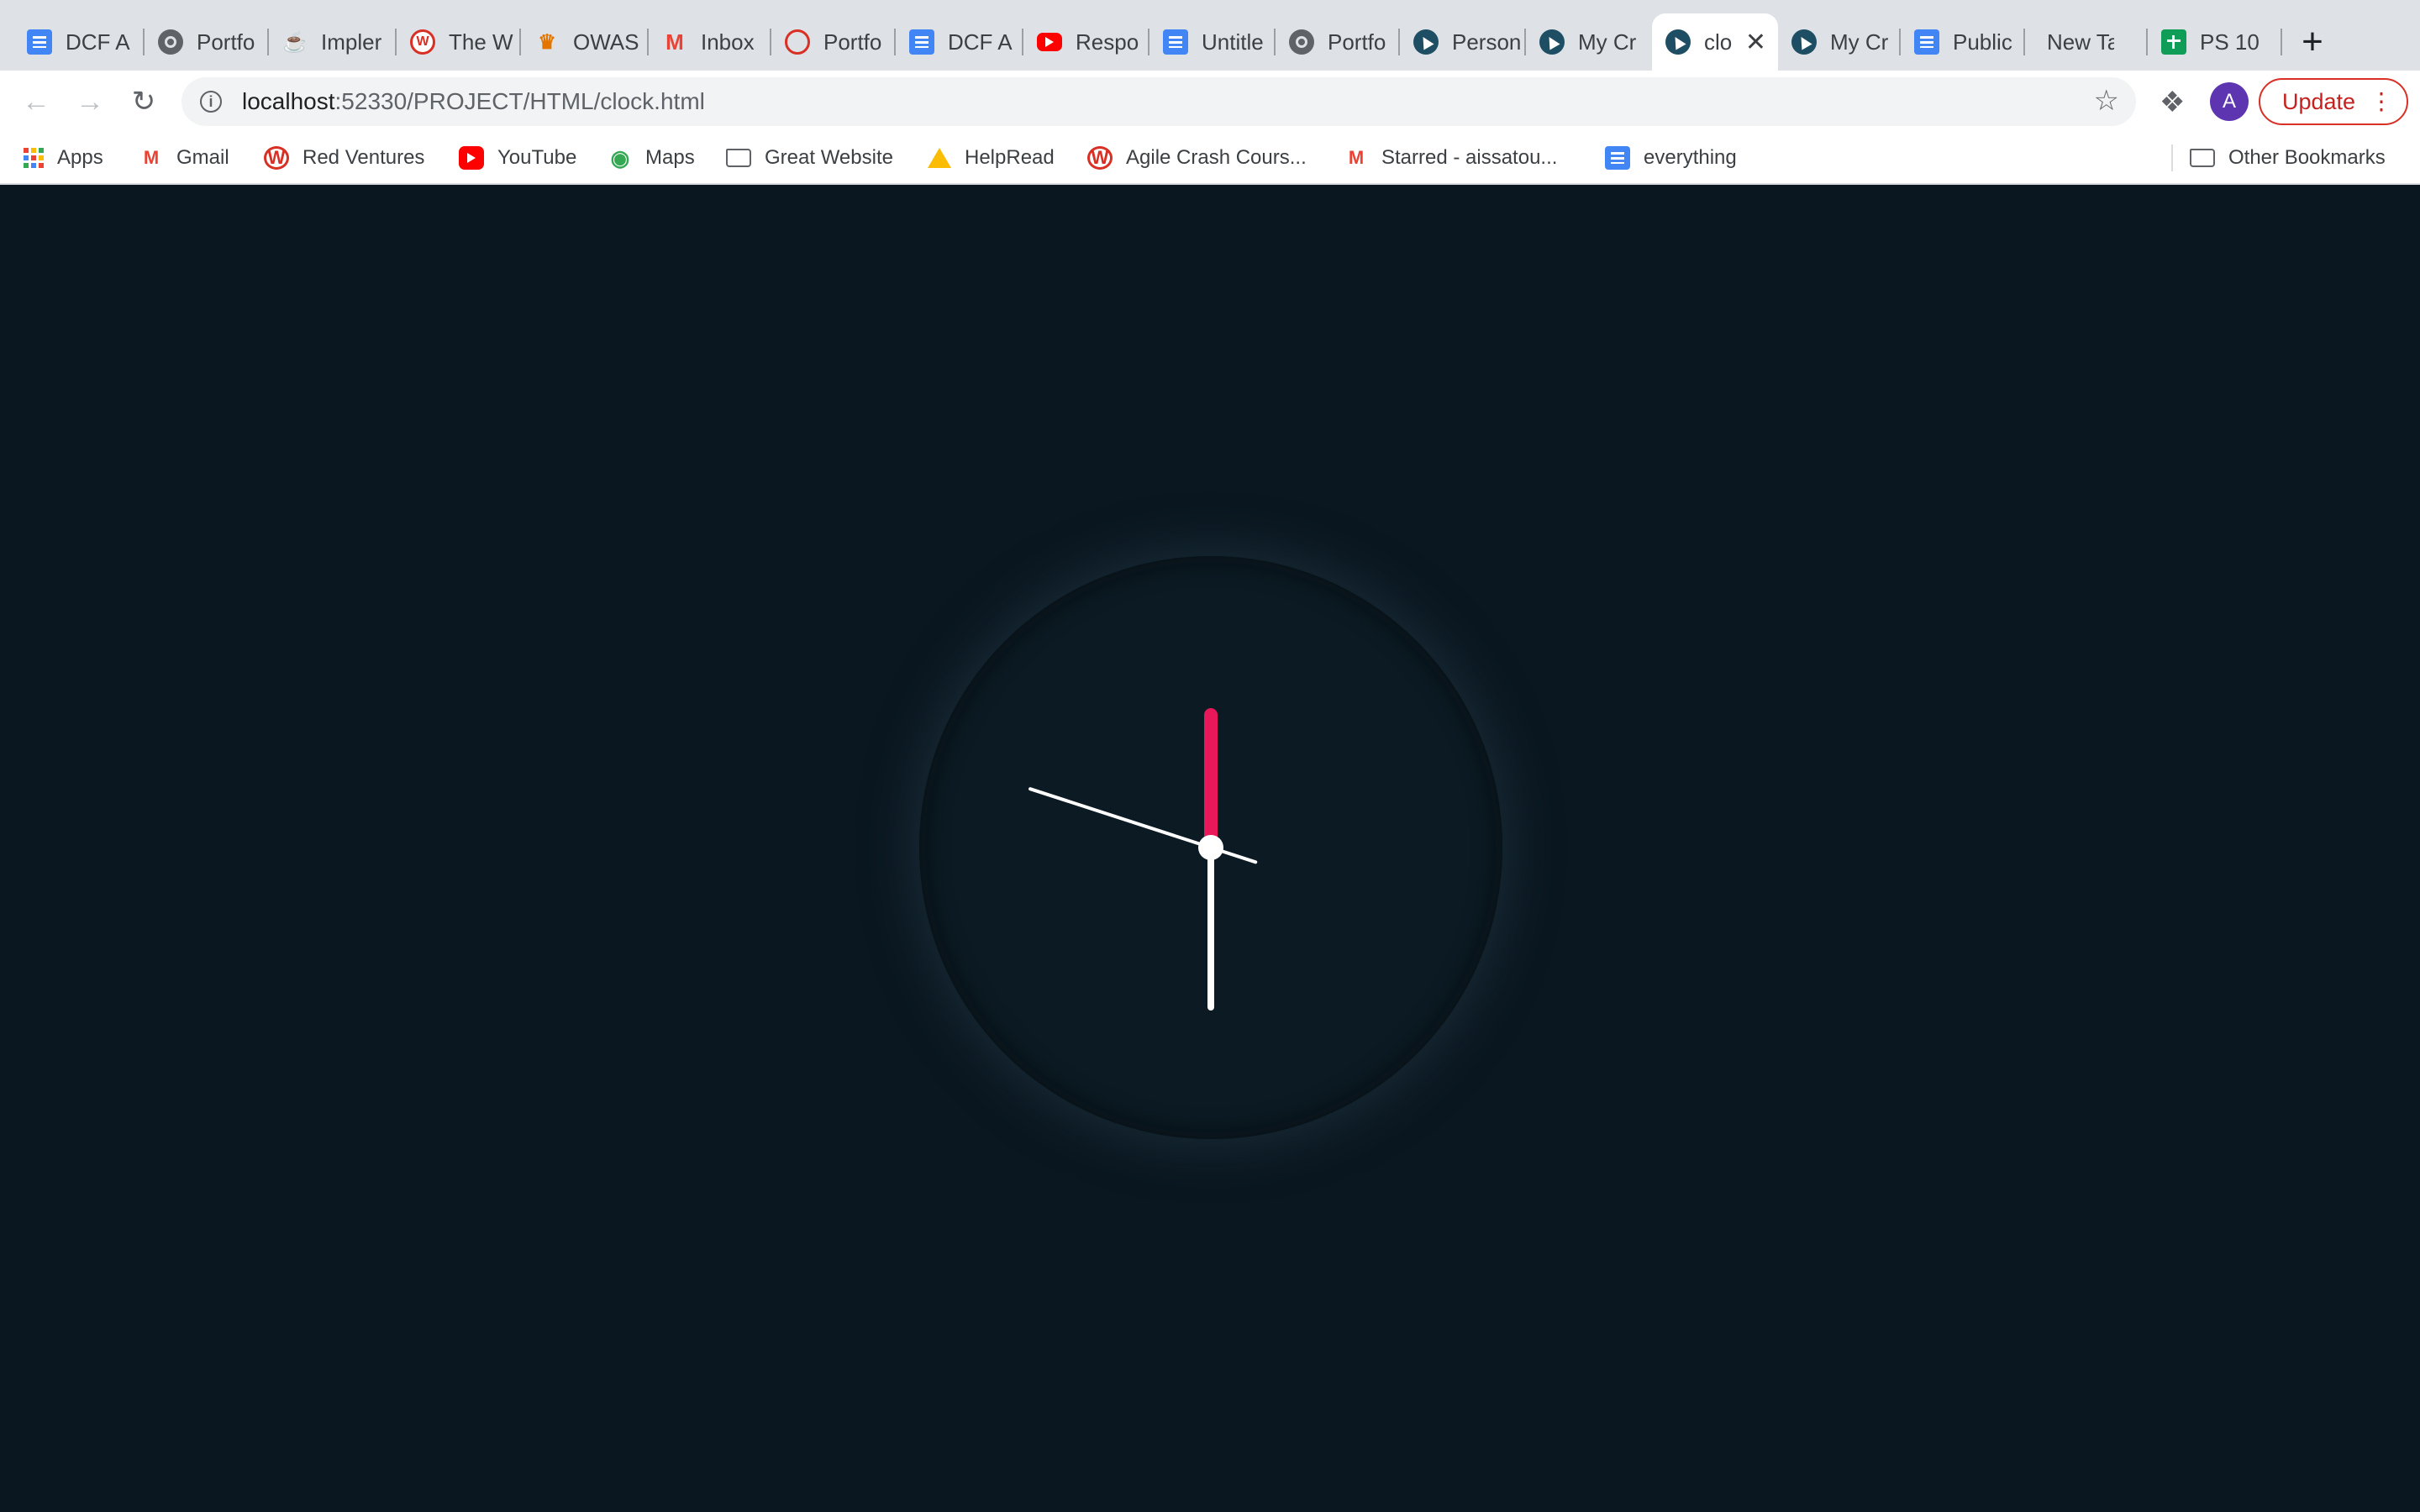  I want to click on reload-icon: ↻, so click(143, 101).